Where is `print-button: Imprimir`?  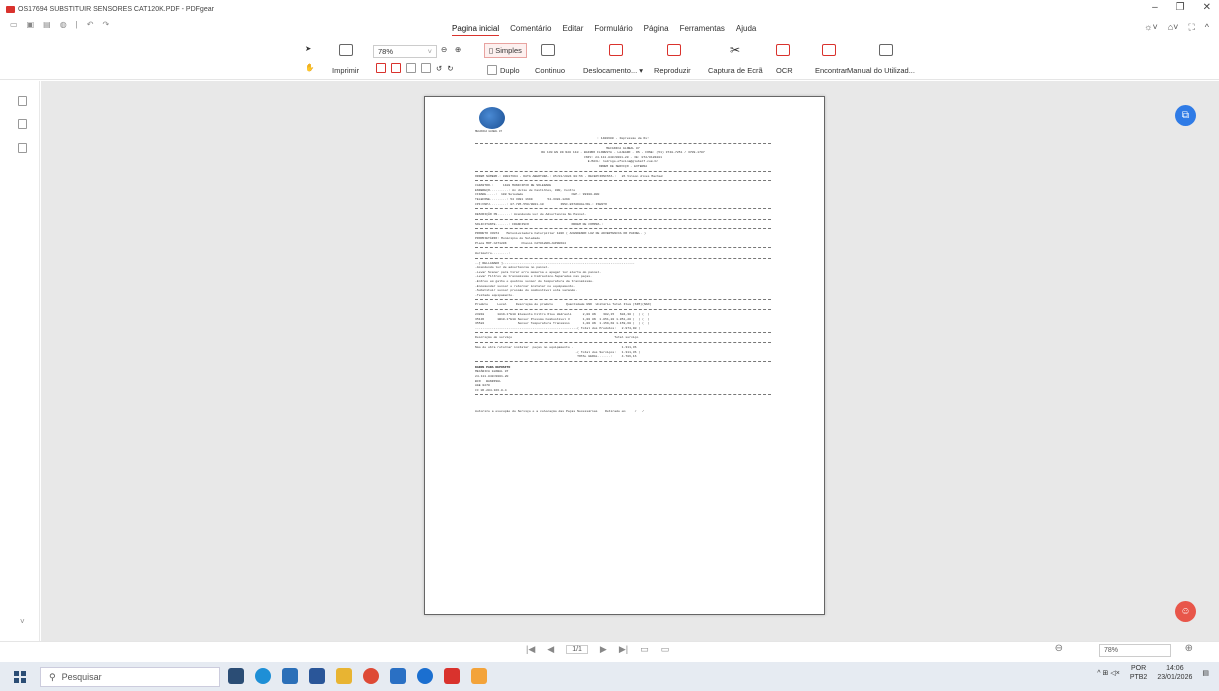
print-button: Imprimir is located at coordinates (345, 70).